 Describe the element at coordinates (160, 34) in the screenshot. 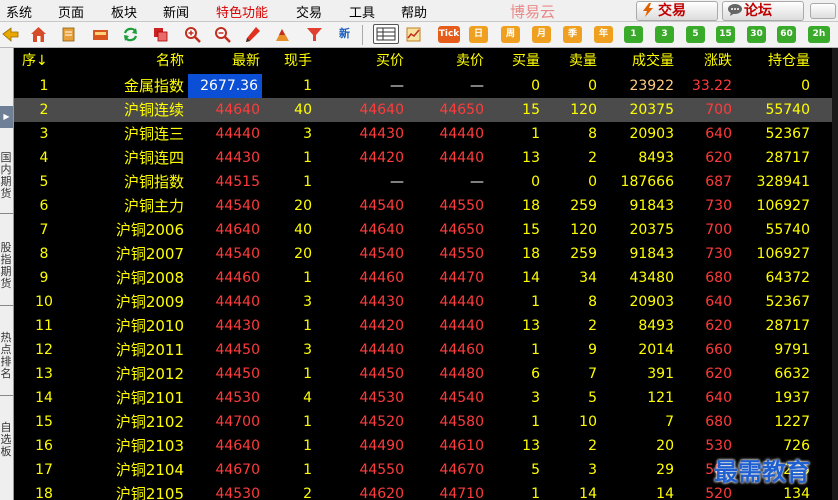

I see `window-icon` at that location.